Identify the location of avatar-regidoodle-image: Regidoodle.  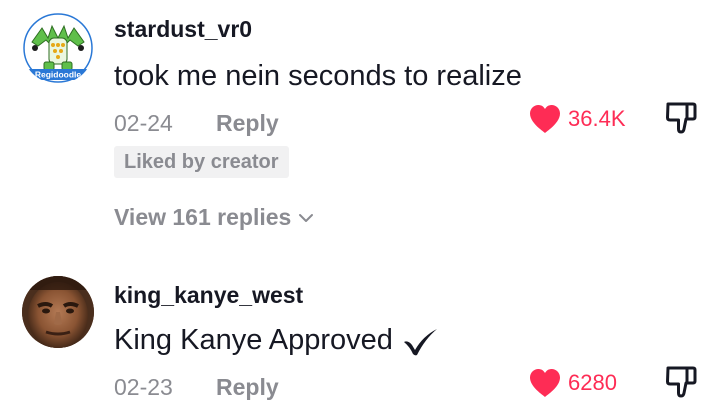
(58, 48).